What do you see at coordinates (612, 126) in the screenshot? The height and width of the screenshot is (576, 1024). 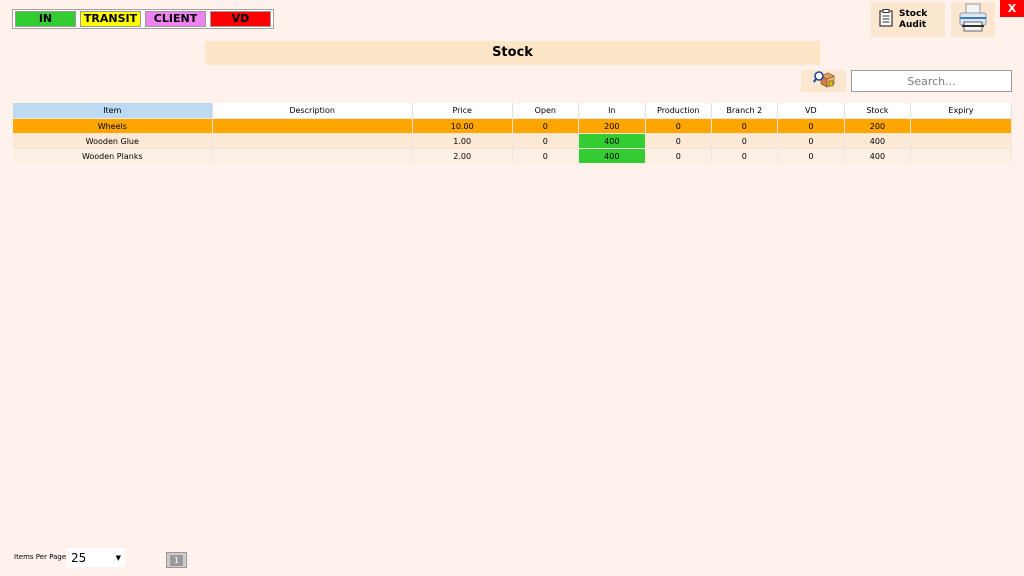 I see `cell-in: 200` at bounding box center [612, 126].